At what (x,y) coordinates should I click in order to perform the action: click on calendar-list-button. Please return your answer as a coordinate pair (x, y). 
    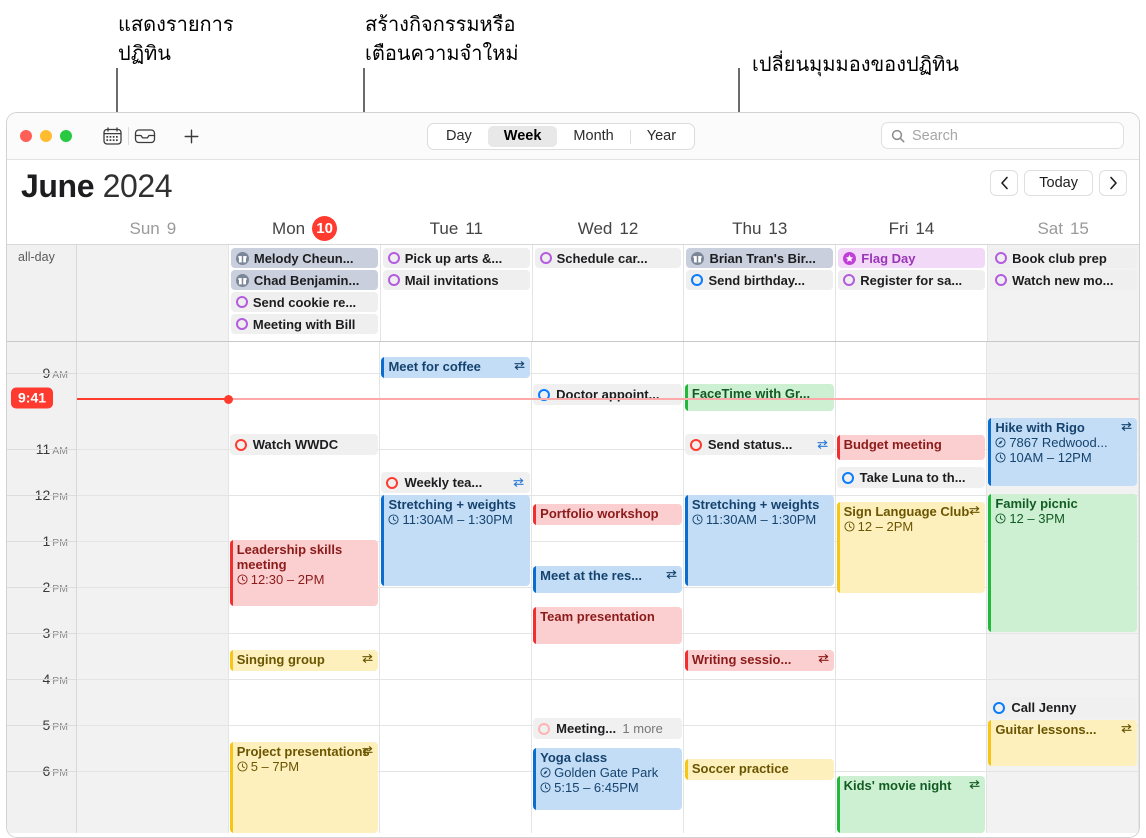
    Looking at the image, I should click on (112, 136).